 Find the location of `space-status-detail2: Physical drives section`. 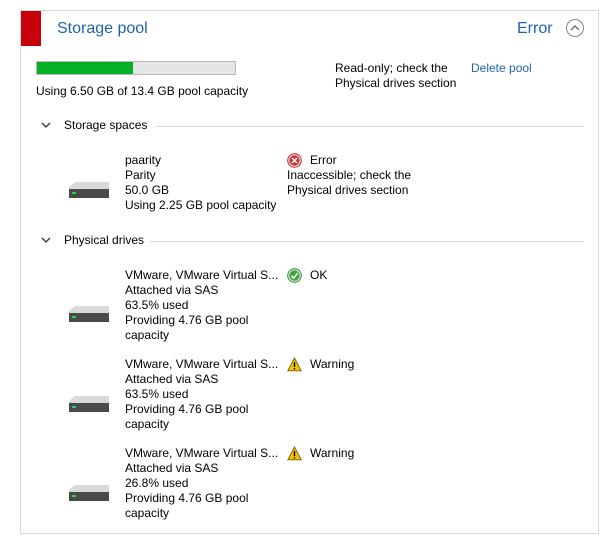

space-status-detail2: Physical drives section is located at coordinates (348, 190).